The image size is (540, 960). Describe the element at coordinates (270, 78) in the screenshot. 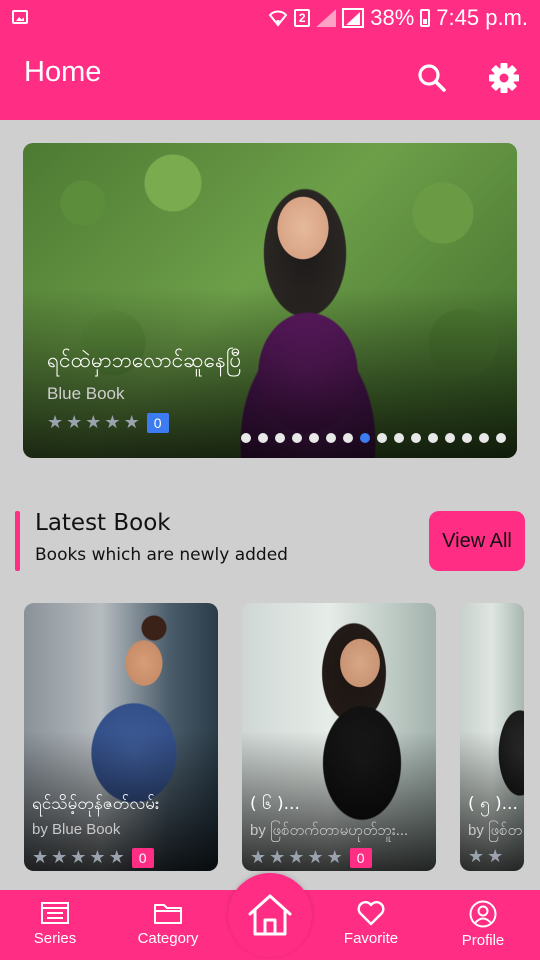

I see `app-bar: Home` at that location.